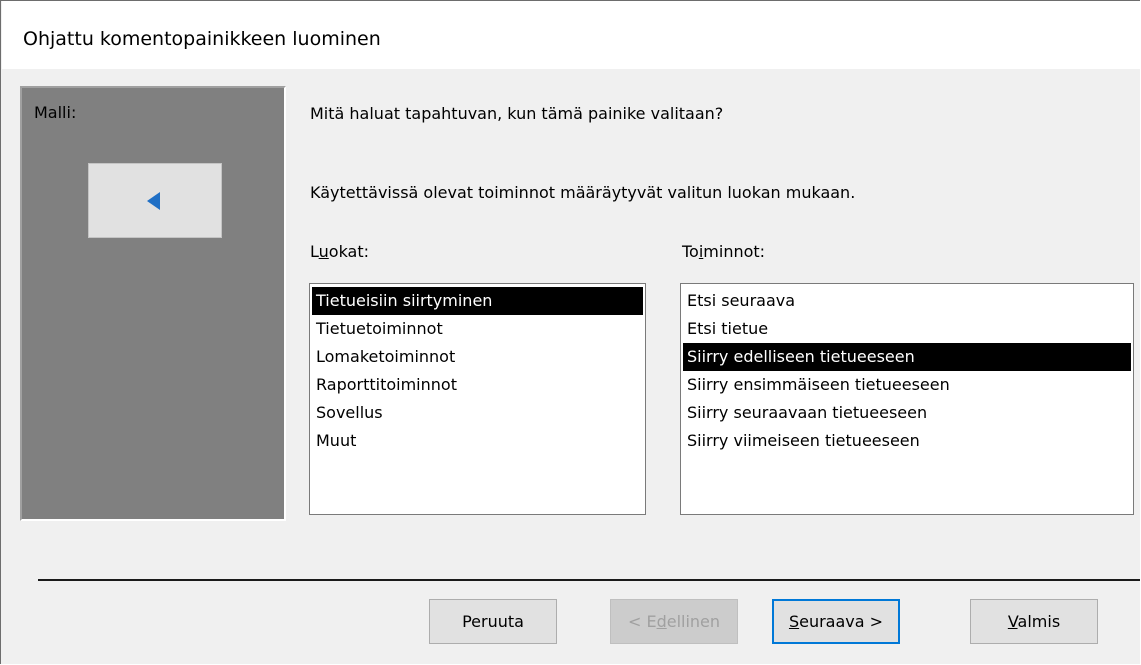 The width and height of the screenshot is (1141, 665). Describe the element at coordinates (55, 112) in the screenshot. I see `preview-label: Malli:` at that location.